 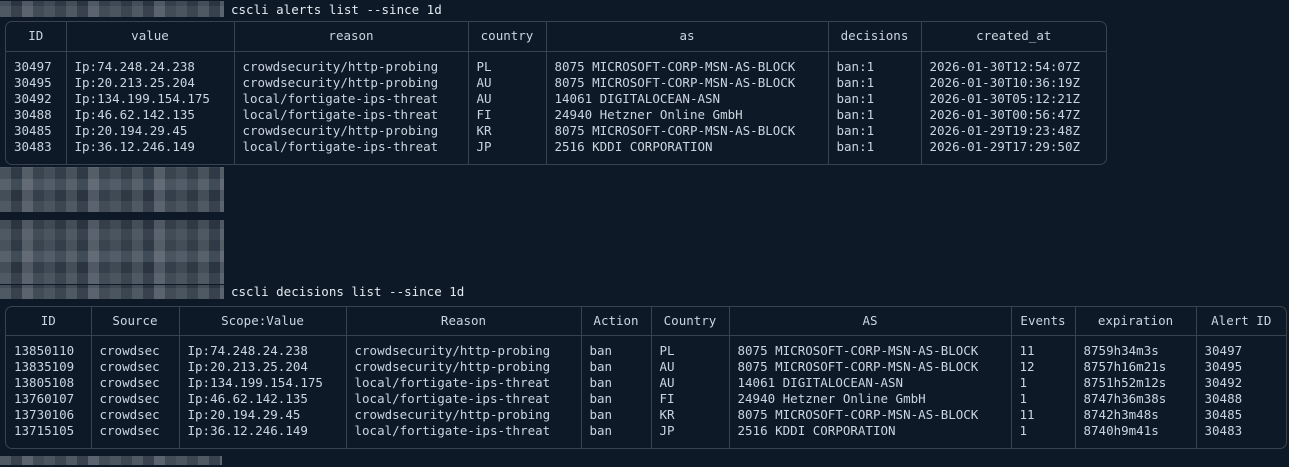 I want to click on table-cell: 8740h9m41s, so click(x=1136, y=435).